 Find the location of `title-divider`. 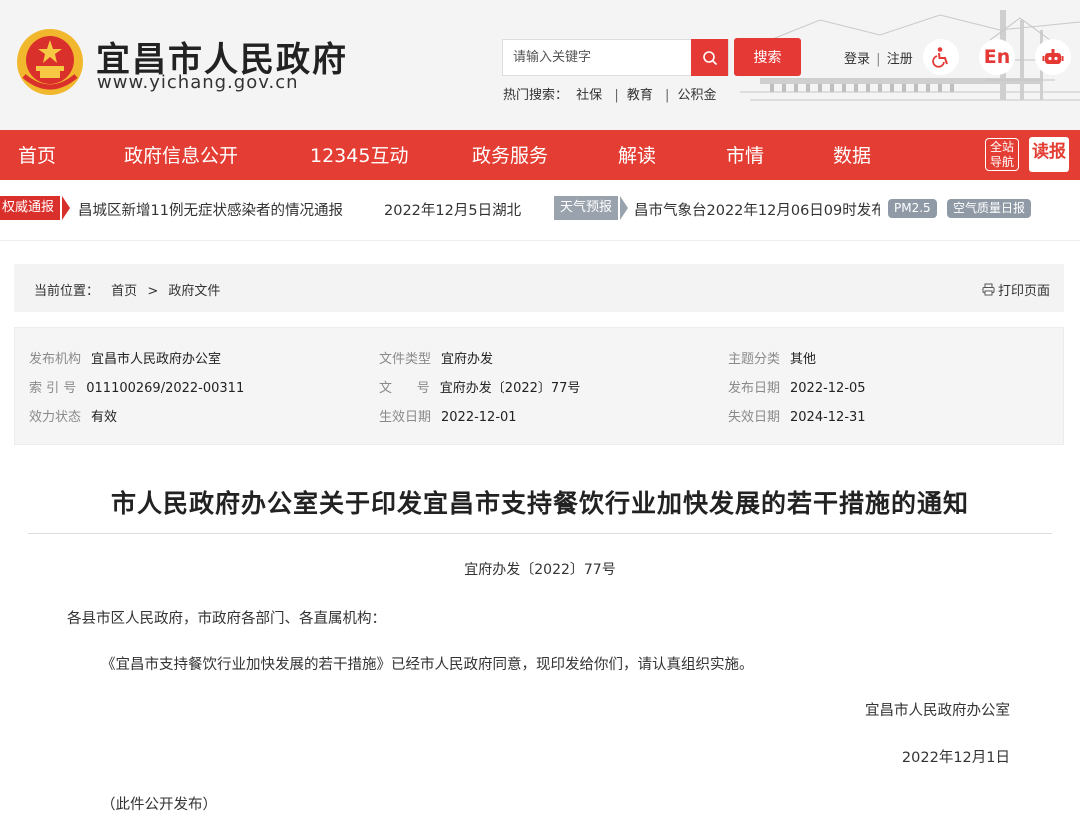

title-divider is located at coordinates (540, 533).